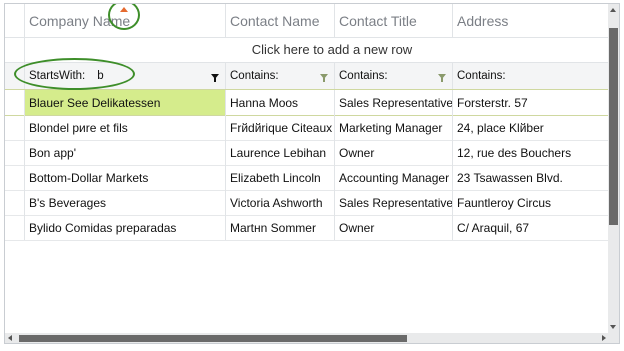  I want to click on table-cell: Accounting Manager, so click(394, 177).